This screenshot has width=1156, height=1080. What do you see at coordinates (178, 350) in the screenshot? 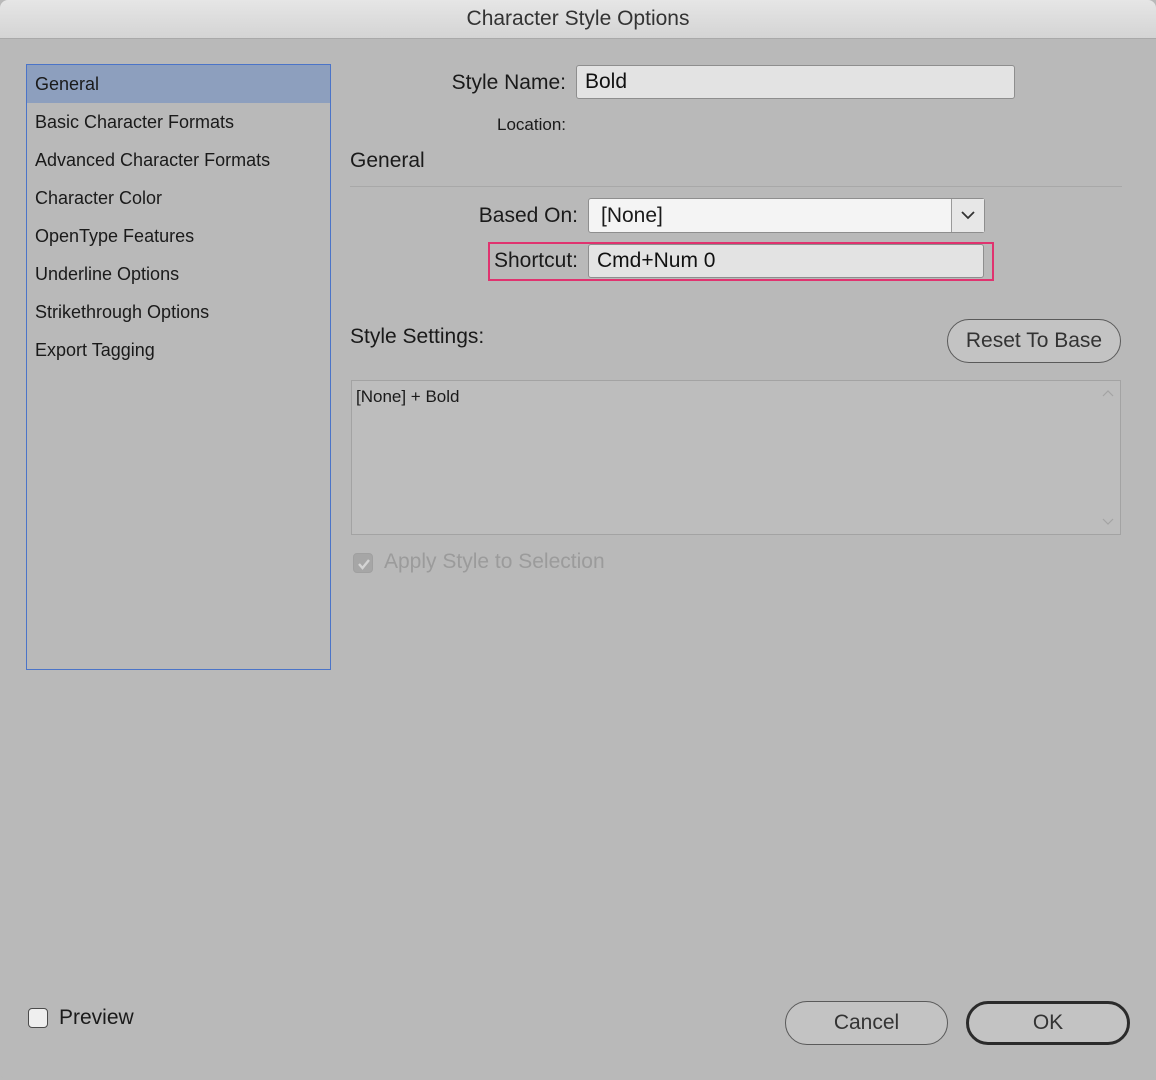
I see `sidebar-item-export-tagging: Export Tagging` at bounding box center [178, 350].